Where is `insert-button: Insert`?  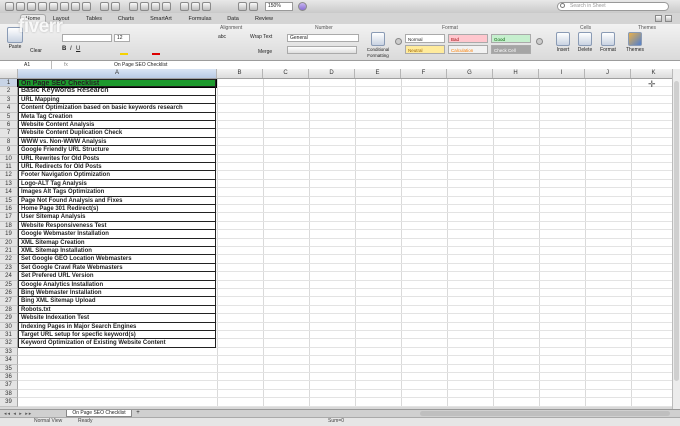
insert-button: Insert is located at coordinates (563, 42).